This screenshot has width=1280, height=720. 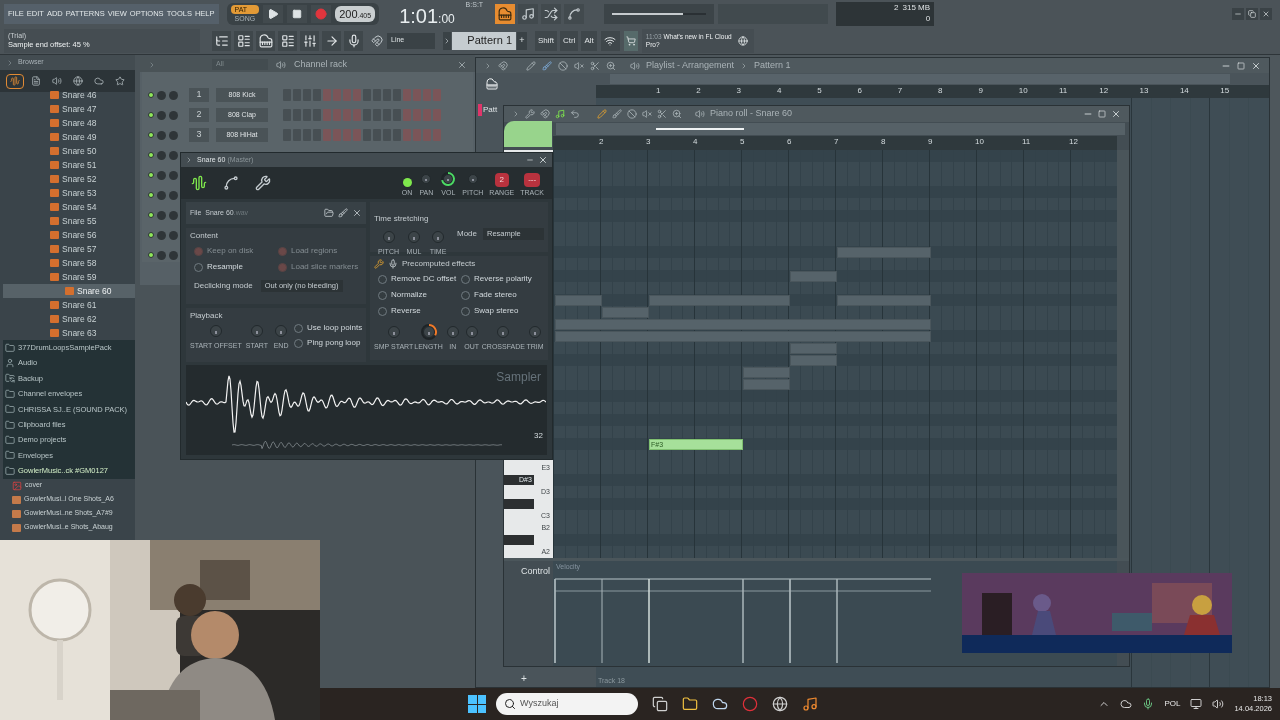 What do you see at coordinates (424, 279) in the screenshot?
I see `option-label: Remove DC offset` at bounding box center [424, 279].